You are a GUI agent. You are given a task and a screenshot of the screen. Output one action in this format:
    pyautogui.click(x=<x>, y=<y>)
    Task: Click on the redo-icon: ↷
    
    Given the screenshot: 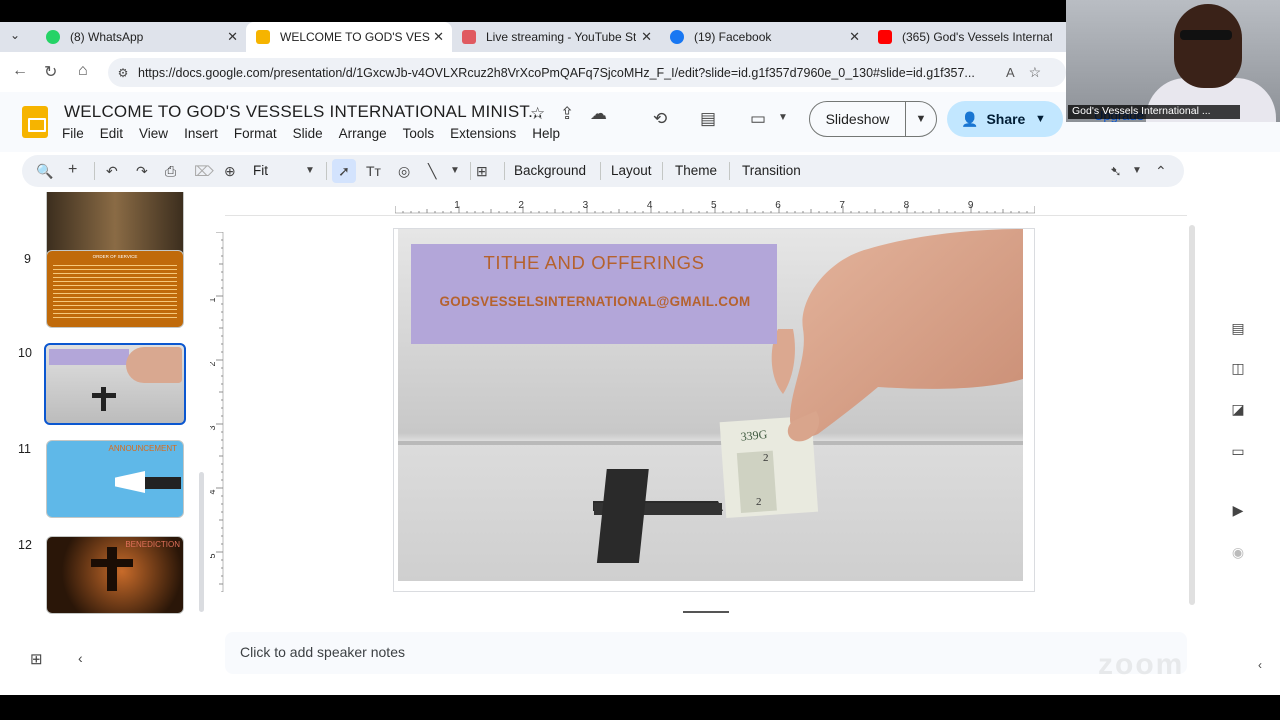 What is the action you would take?
    pyautogui.click(x=142, y=171)
    